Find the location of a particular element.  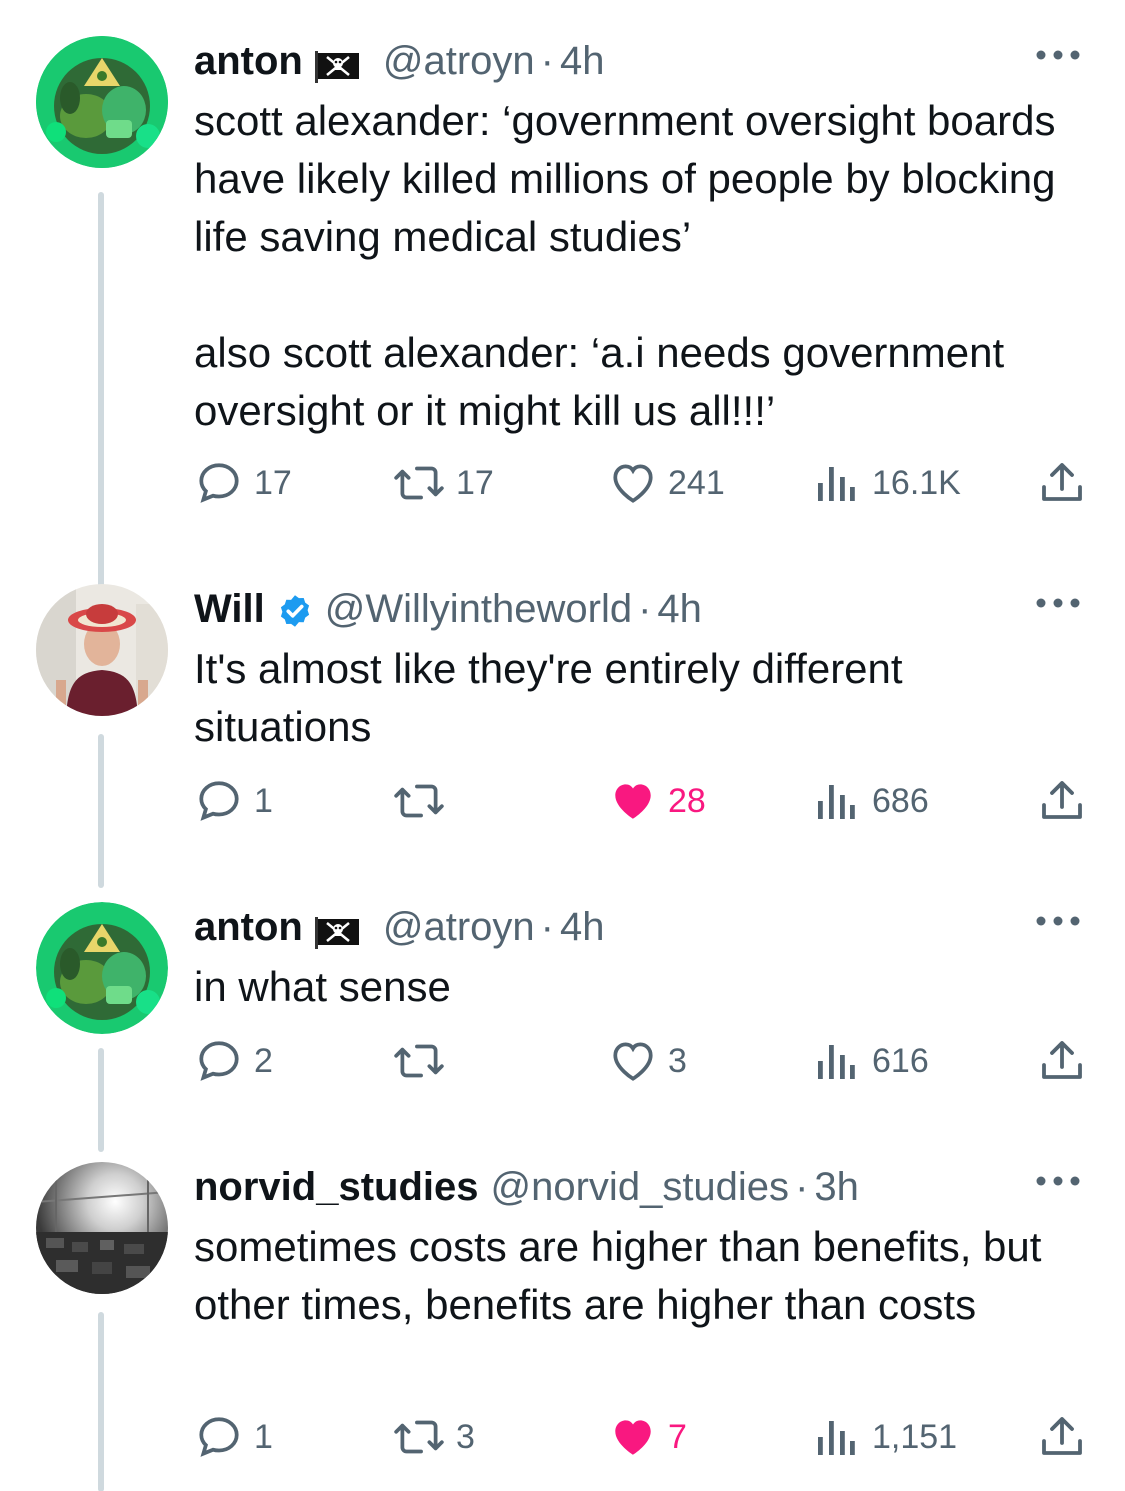

repost-count: 3 is located at coordinates (465, 1436).